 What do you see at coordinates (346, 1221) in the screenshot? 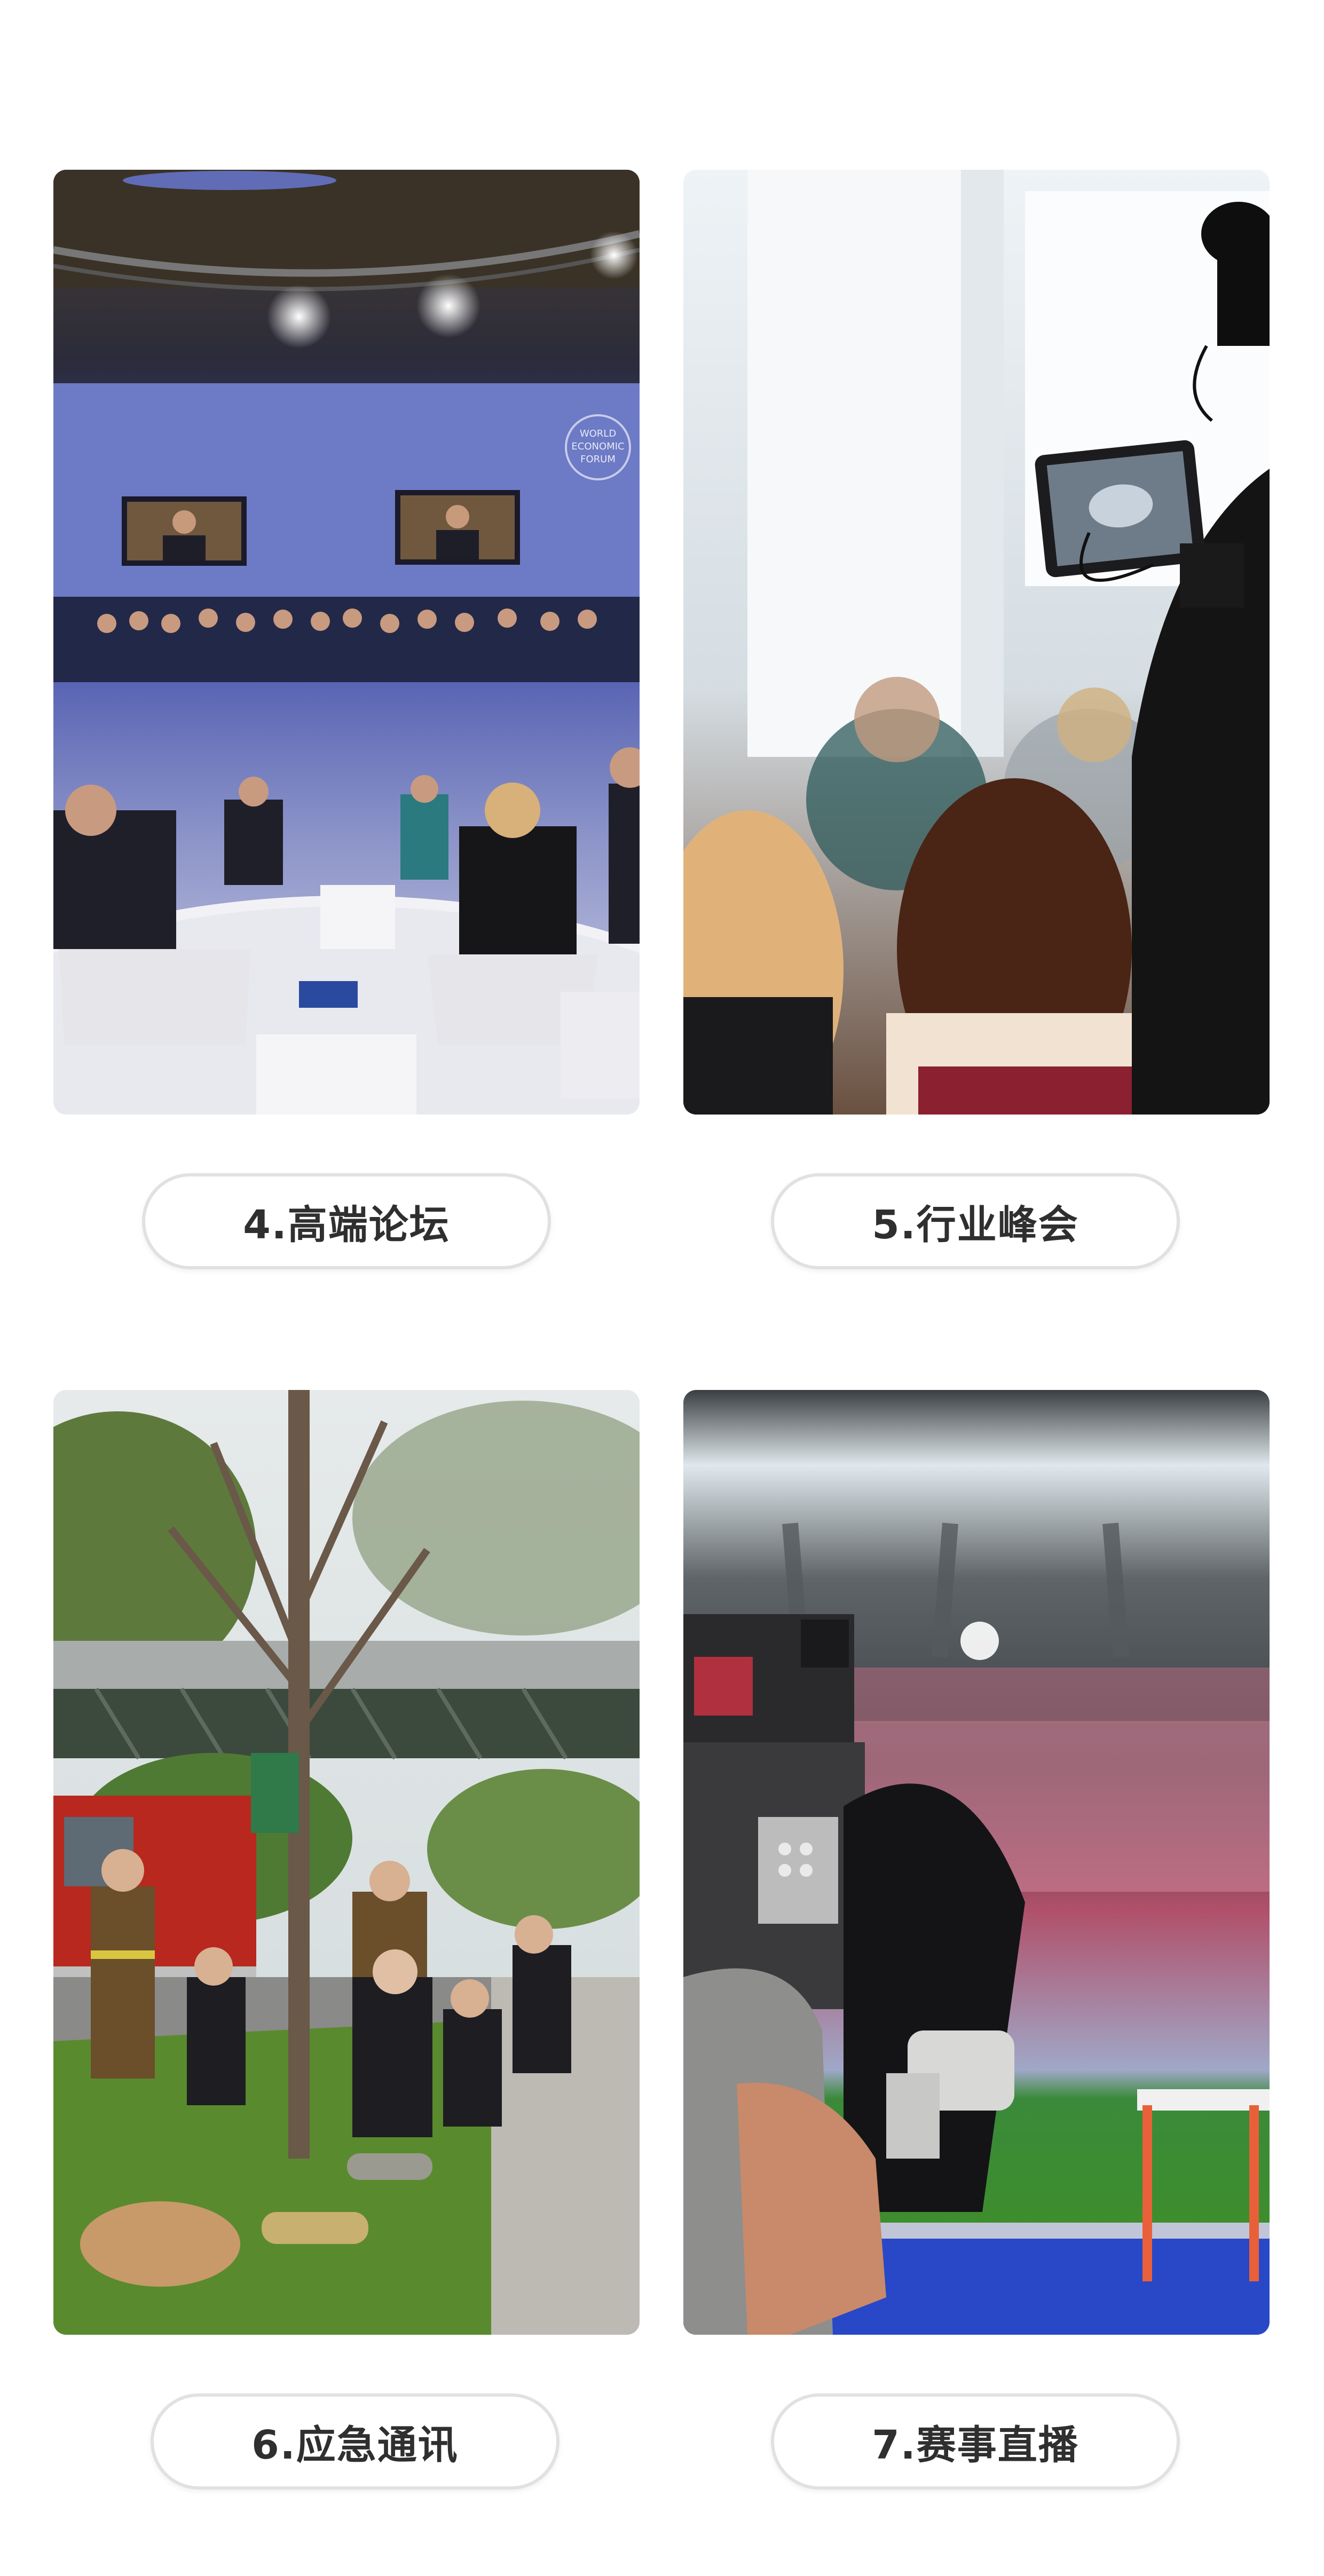
I see `label-forum: 4.高端论坛` at bounding box center [346, 1221].